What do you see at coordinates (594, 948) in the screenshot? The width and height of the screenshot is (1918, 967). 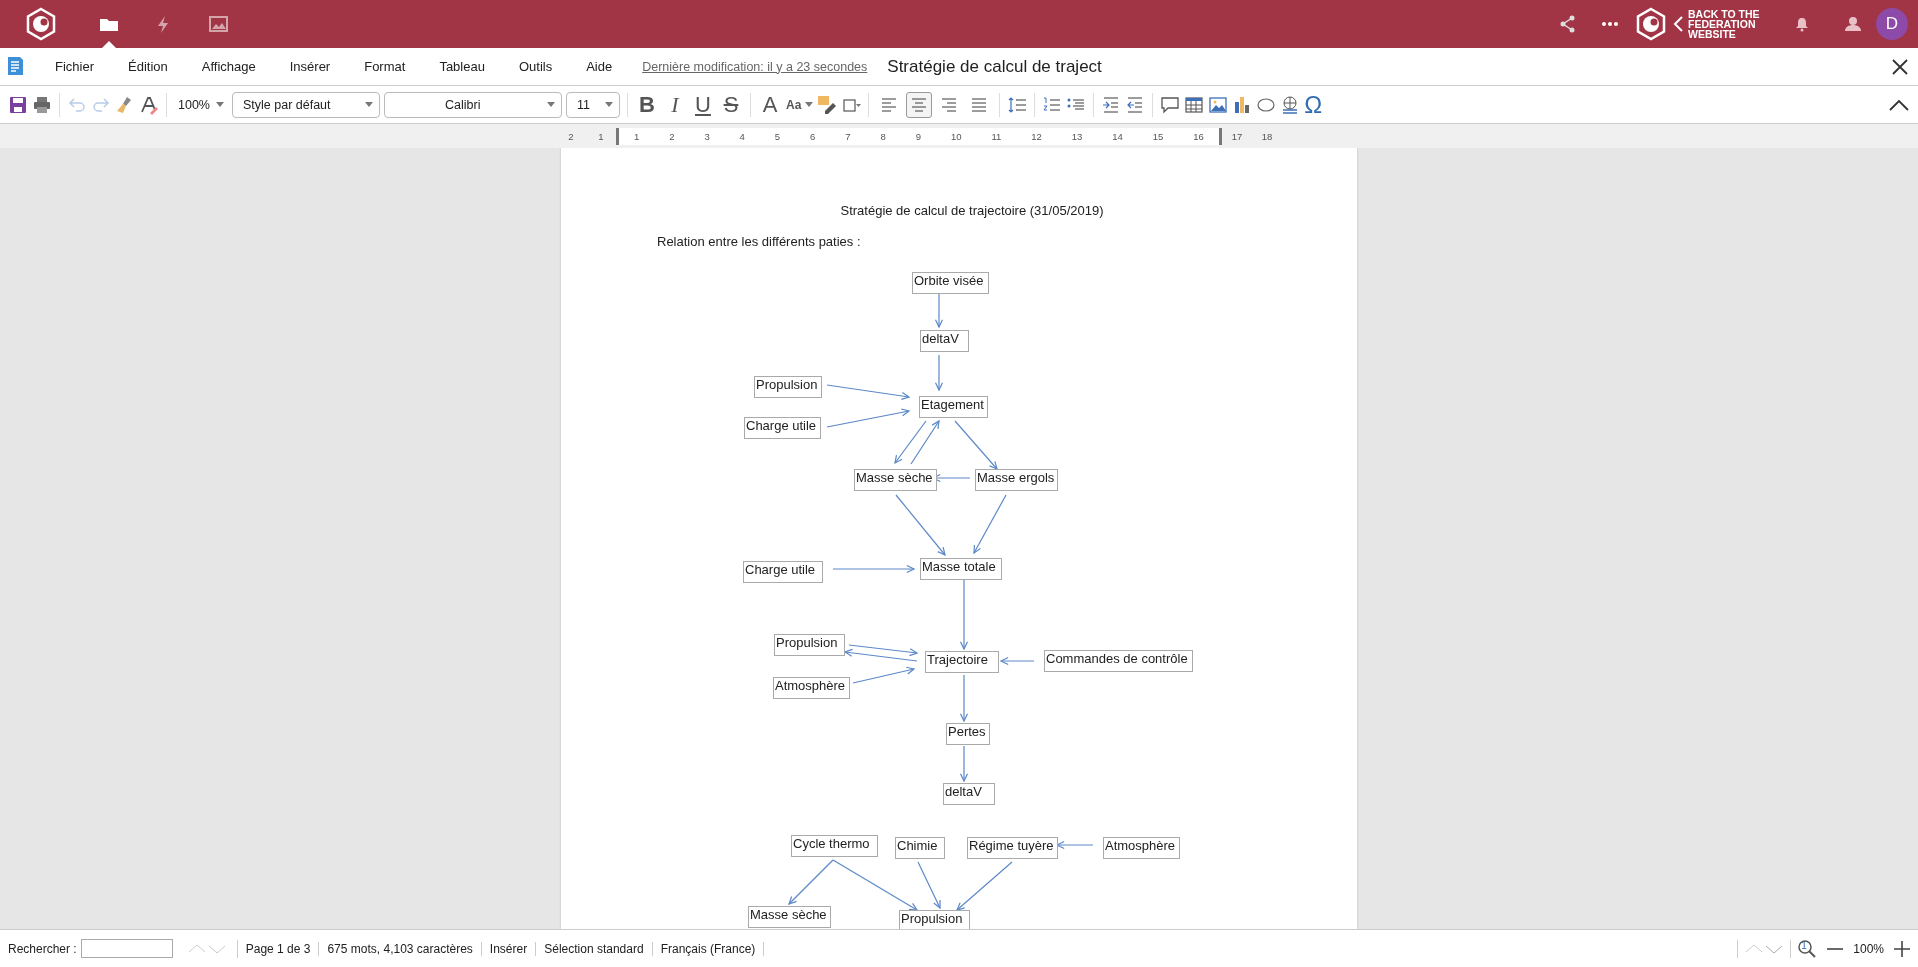 I see `status-item: Sélection standard` at bounding box center [594, 948].